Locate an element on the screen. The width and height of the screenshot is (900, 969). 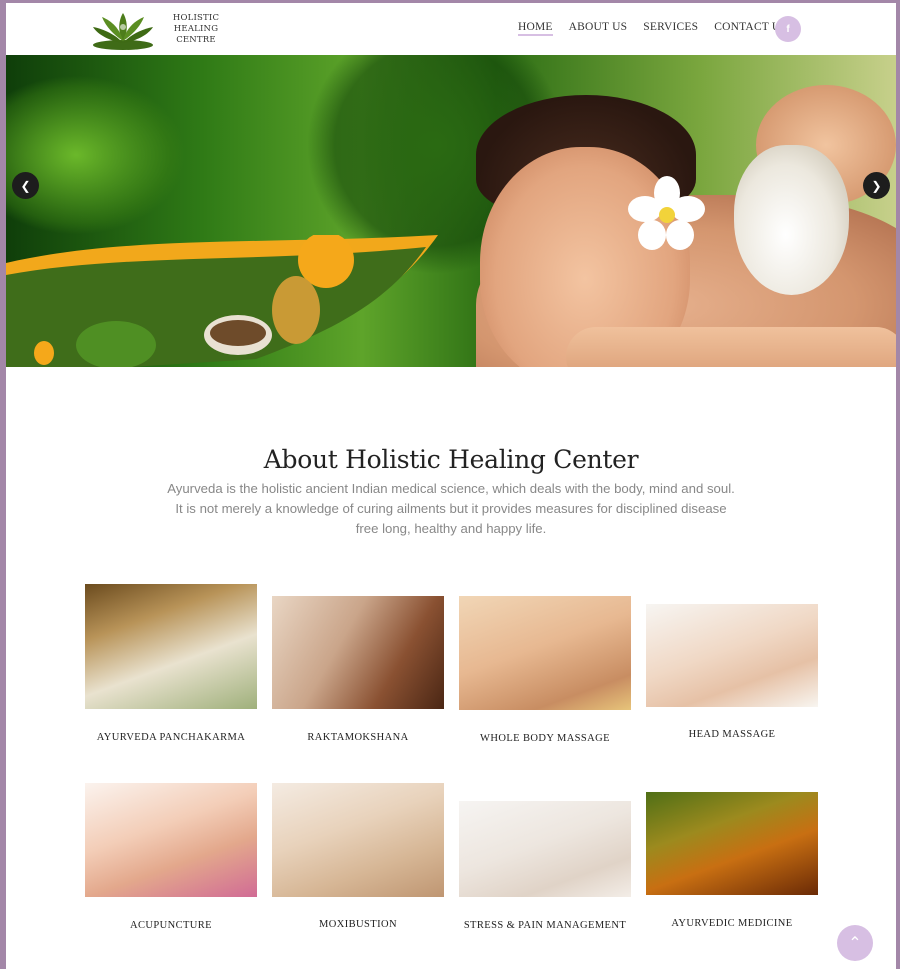
flower-icon is located at coordinates (666, 213).